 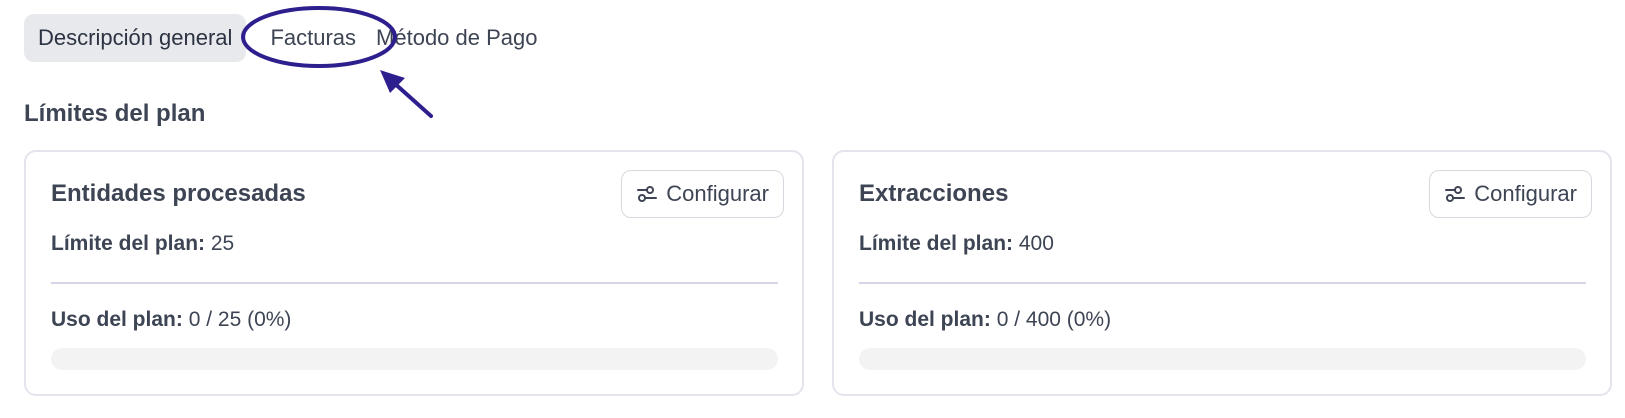 I want to click on tab-label: Método de Pago, so click(x=457, y=37).